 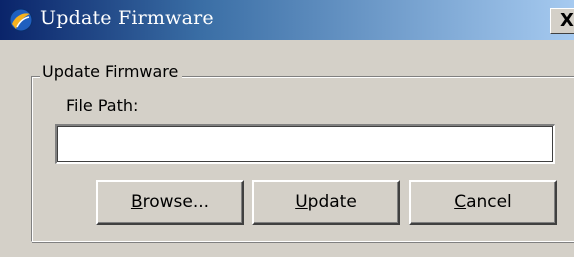 What do you see at coordinates (305, 144) in the screenshot?
I see `file-path-input` at bounding box center [305, 144].